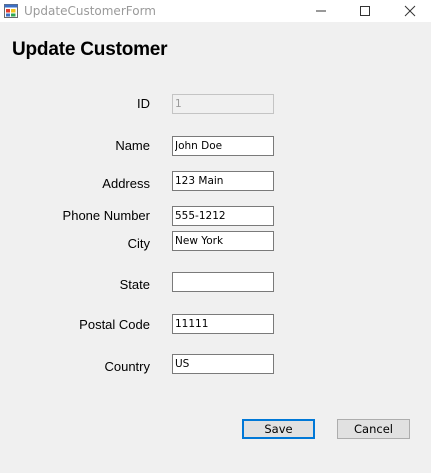 This screenshot has width=431, height=473. Describe the element at coordinates (90, 49) in the screenshot. I see `page-title: Update Customer` at that location.